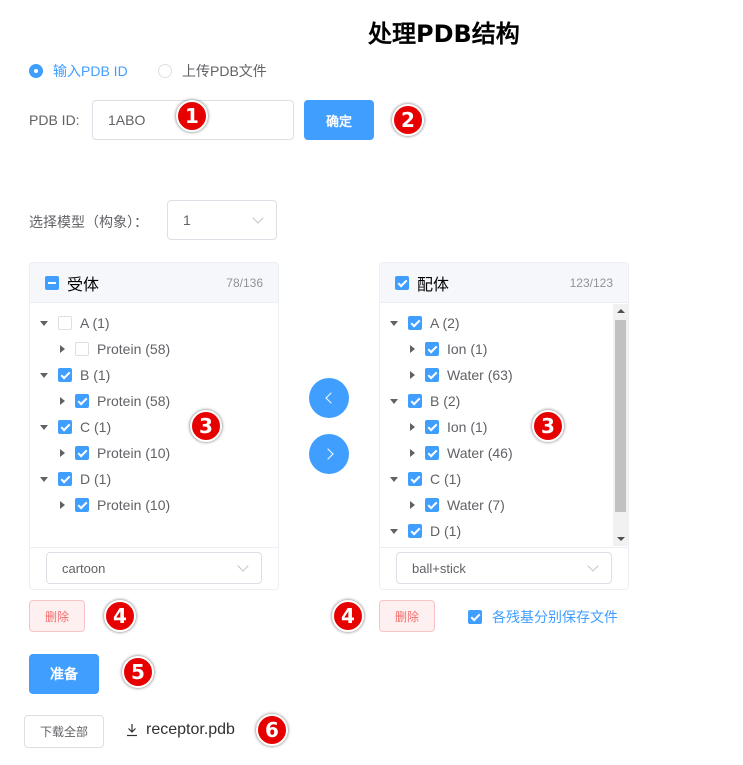 The height and width of the screenshot is (765, 743). I want to click on receptor-count: 78/136, so click(244, 282).